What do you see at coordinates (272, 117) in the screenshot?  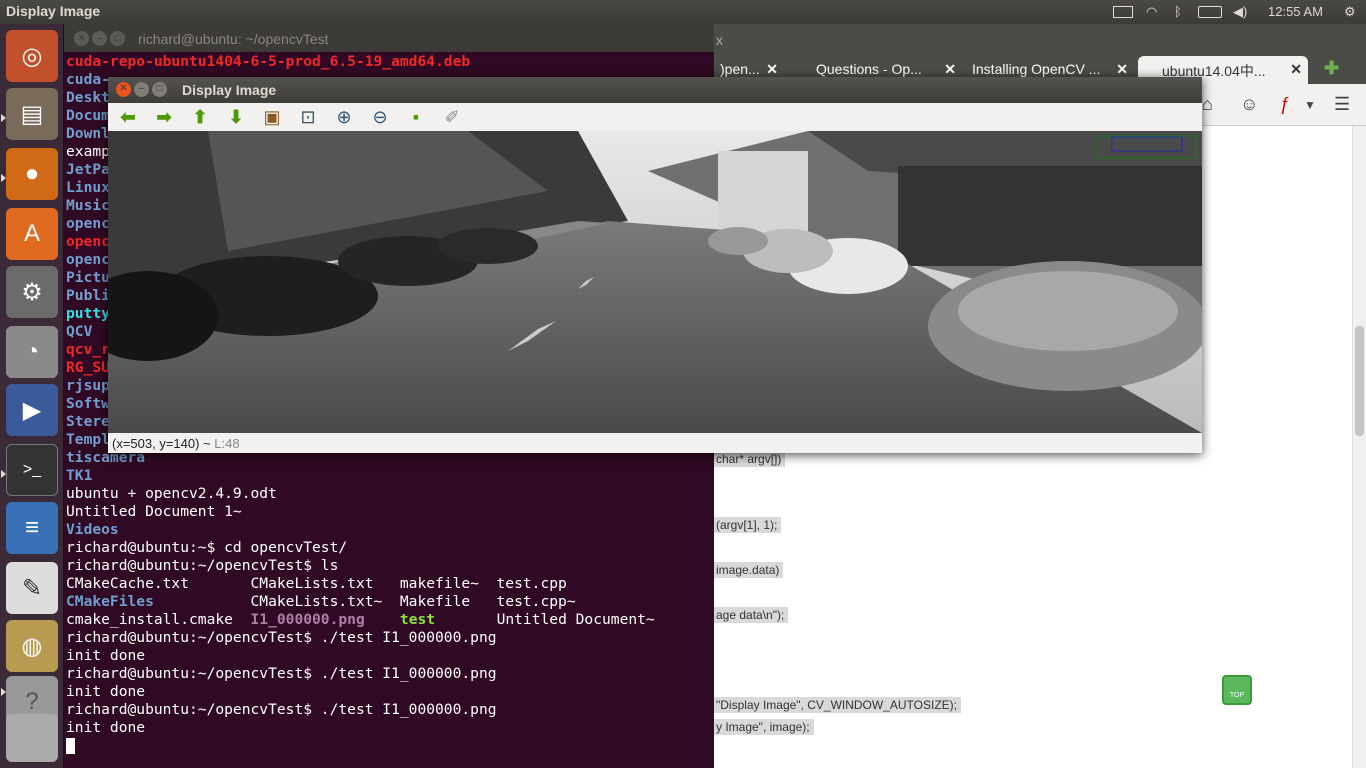 I see `zoom-reset-icon: ▣` at bounding box center [272, 117].